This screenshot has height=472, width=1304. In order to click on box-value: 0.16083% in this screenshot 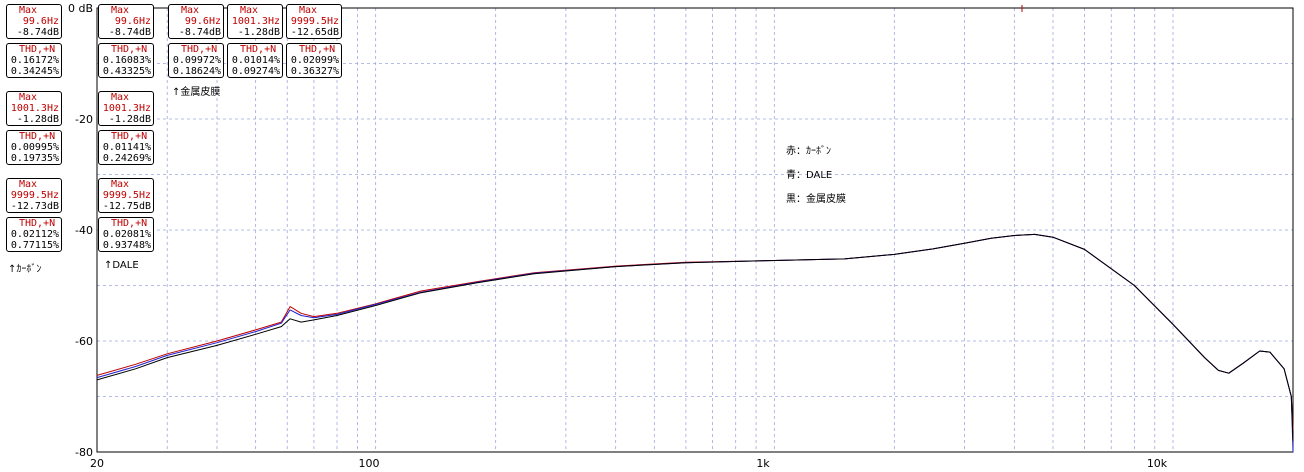, I will do `click(126, 60)`.